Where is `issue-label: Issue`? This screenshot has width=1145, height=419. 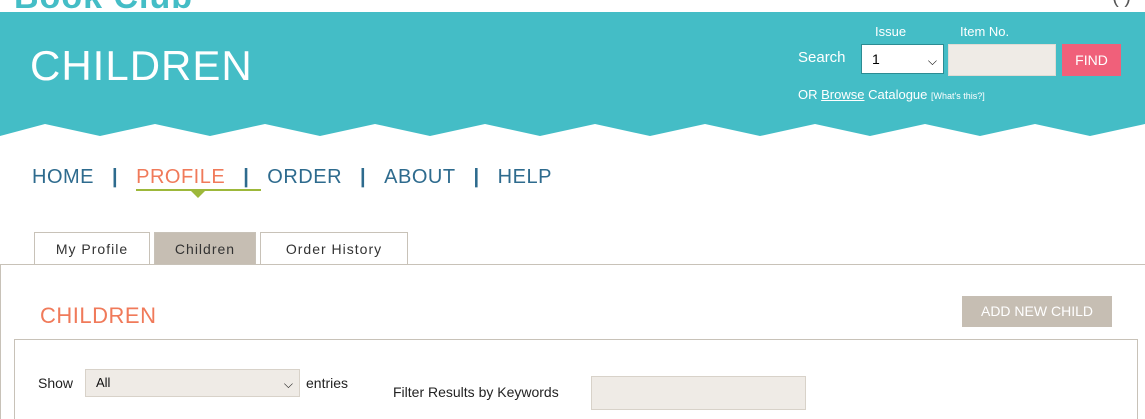 issue-label: Issue is located at coordinates (891, 31).